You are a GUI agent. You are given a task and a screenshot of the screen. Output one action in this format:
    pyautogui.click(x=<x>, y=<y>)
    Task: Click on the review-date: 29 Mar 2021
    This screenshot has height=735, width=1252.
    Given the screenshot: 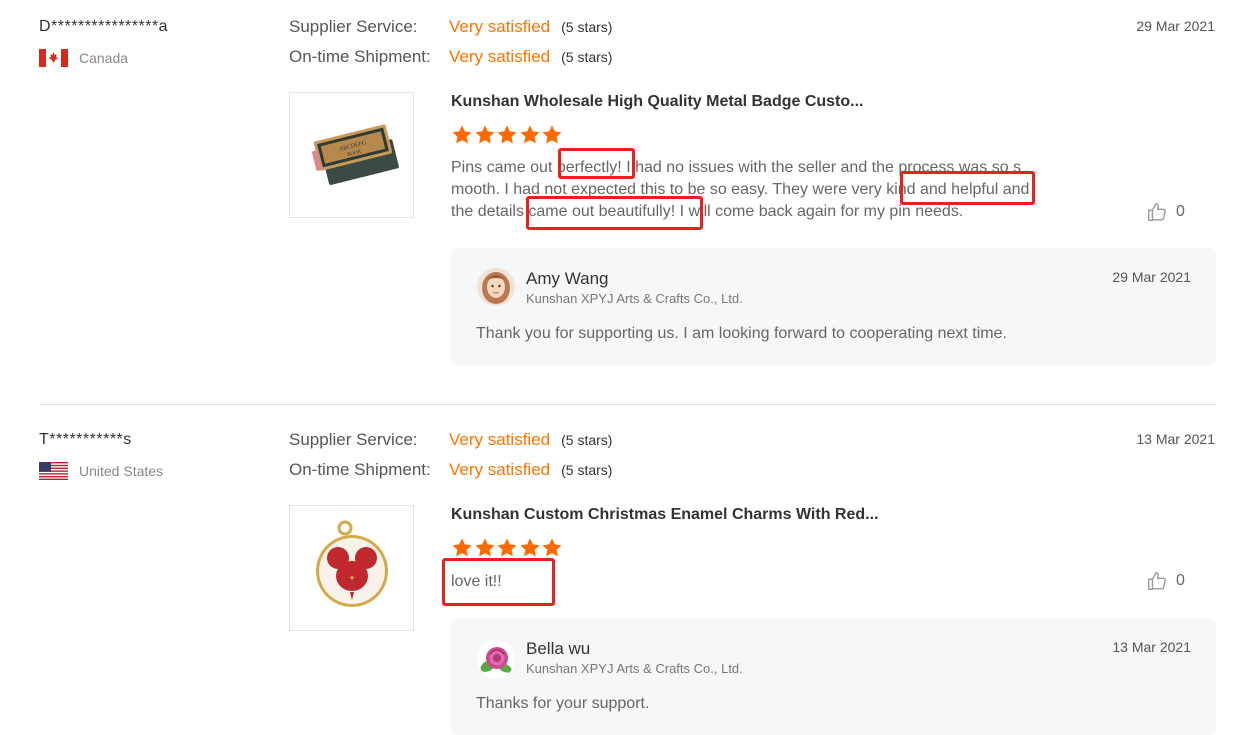 What is the action you would take?
    pyautogui.click(x=1175, y=26)
    